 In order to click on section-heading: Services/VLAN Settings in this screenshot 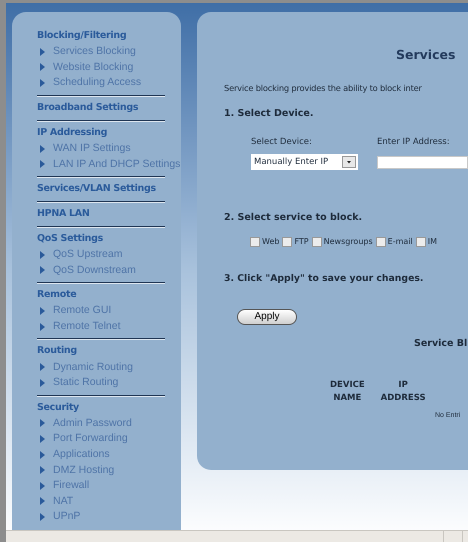, I will do `click(96, 188)`.